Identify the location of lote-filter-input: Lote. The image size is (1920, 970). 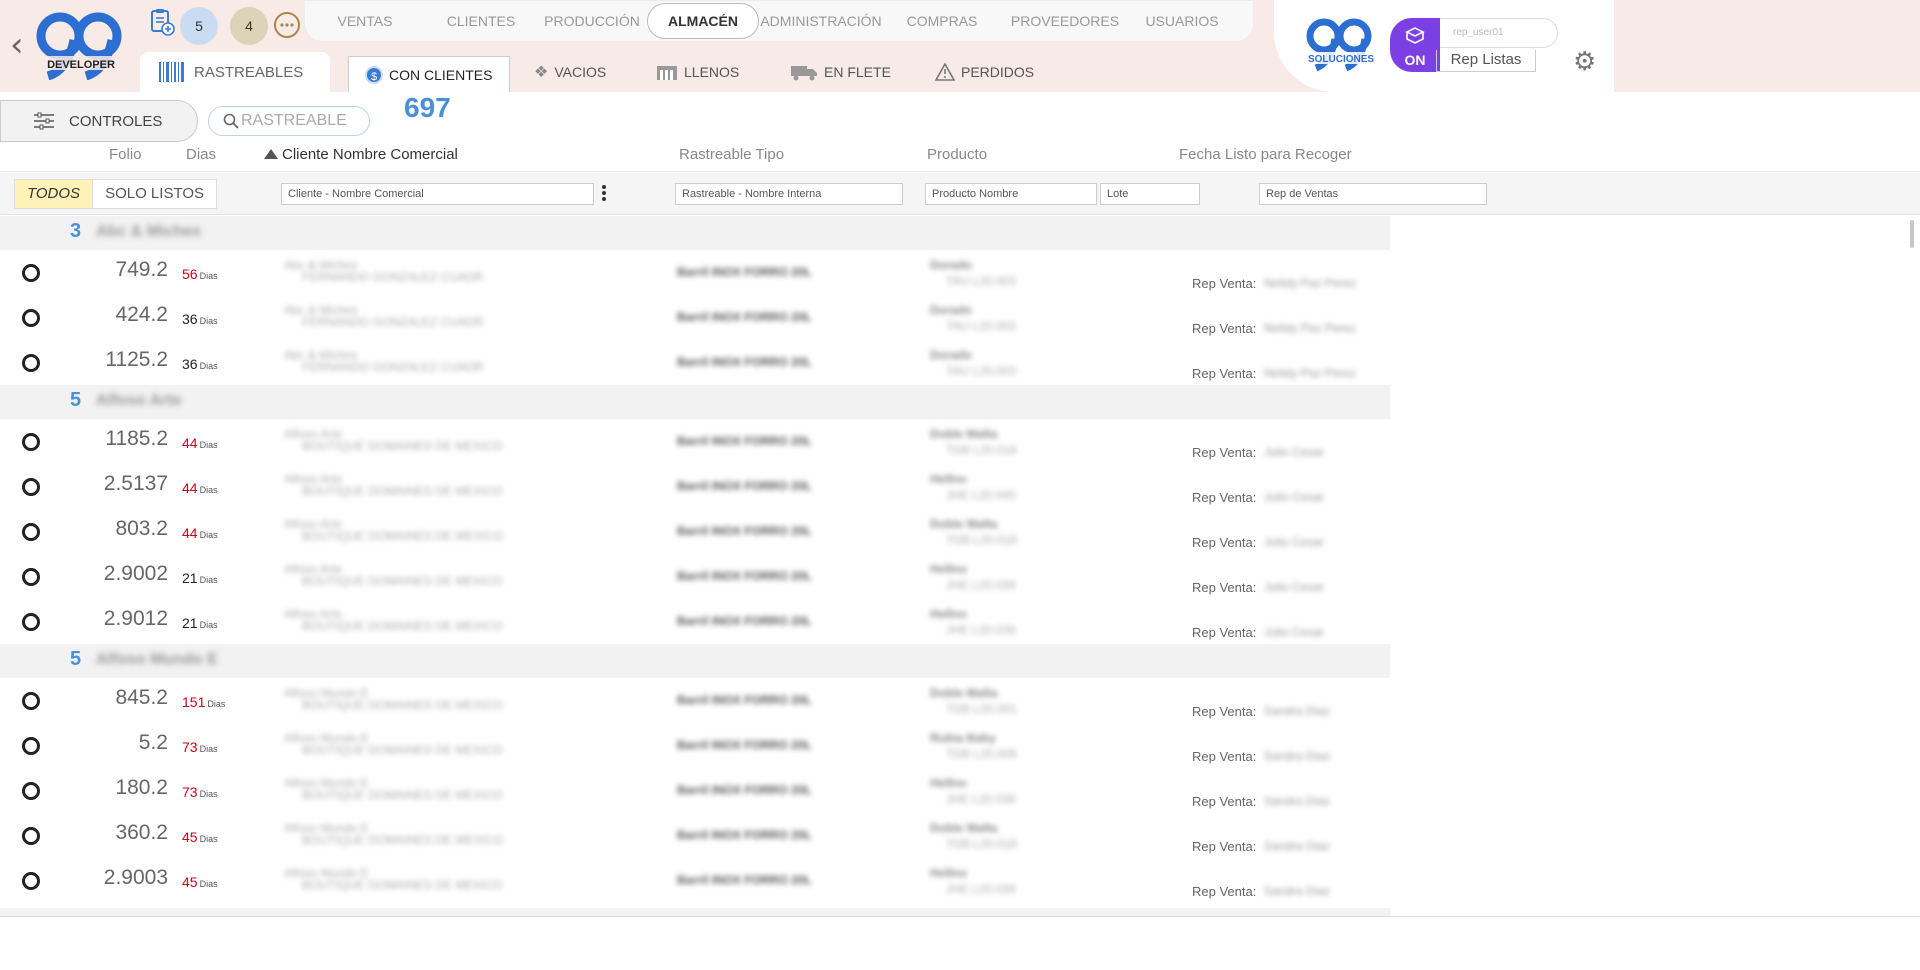
(1150, 194).